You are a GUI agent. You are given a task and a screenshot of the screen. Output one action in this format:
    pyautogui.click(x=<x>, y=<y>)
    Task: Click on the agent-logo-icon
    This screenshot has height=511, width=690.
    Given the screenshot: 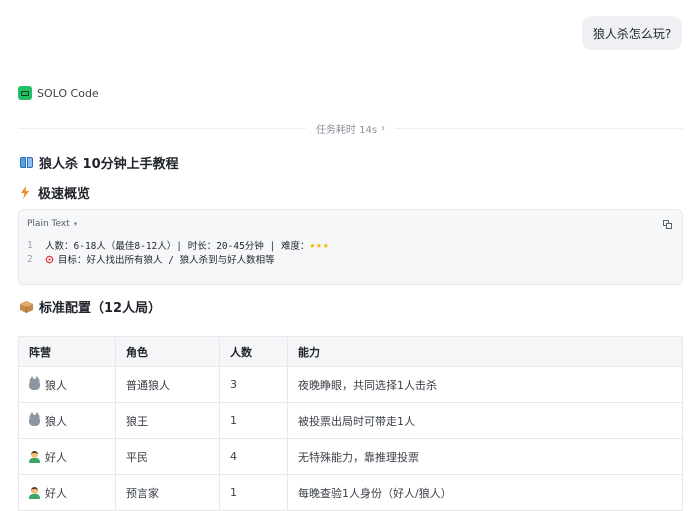 What is the action you would take?
    pyautogui.click(x=25, y=93)
    